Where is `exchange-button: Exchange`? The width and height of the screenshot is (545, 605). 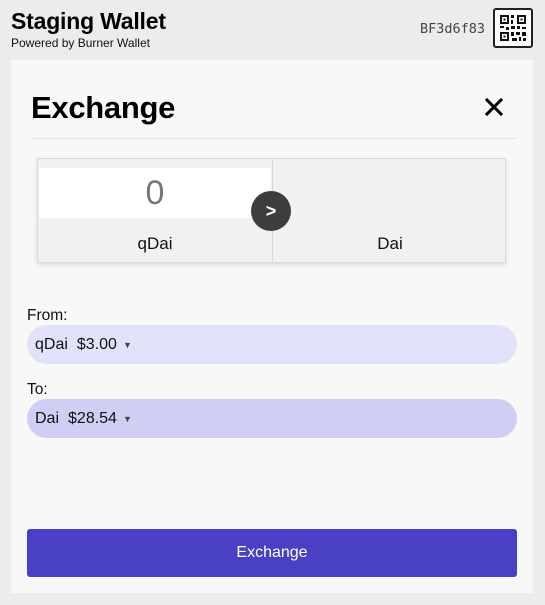
exchange-button: Exchange is located at coordinates (272, 553).